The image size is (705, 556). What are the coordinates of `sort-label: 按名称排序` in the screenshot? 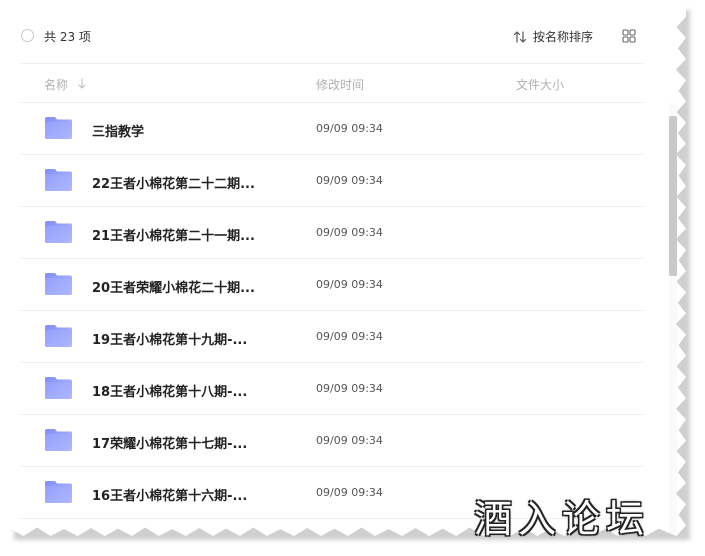 It's located at (563, 37).